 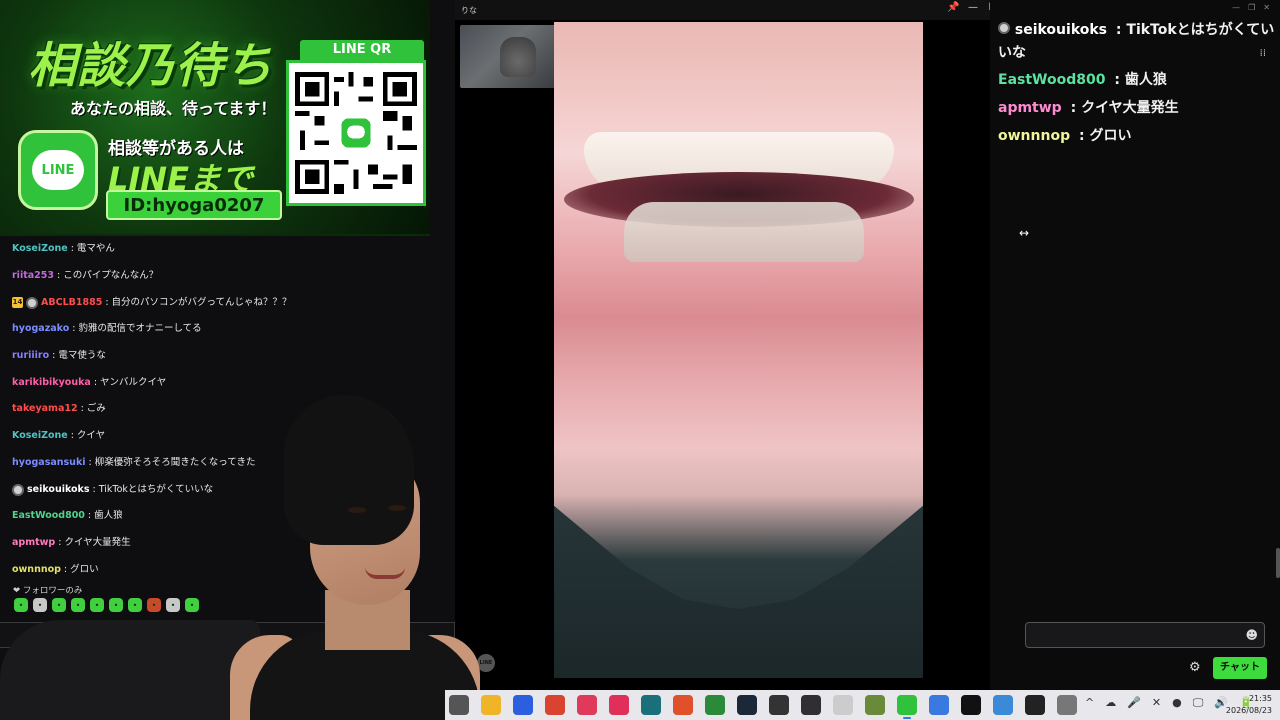 What do you see at coordinates (1003, 705) in the screenshot?
I see `photos-icon` at bounding box center [1003, 705].